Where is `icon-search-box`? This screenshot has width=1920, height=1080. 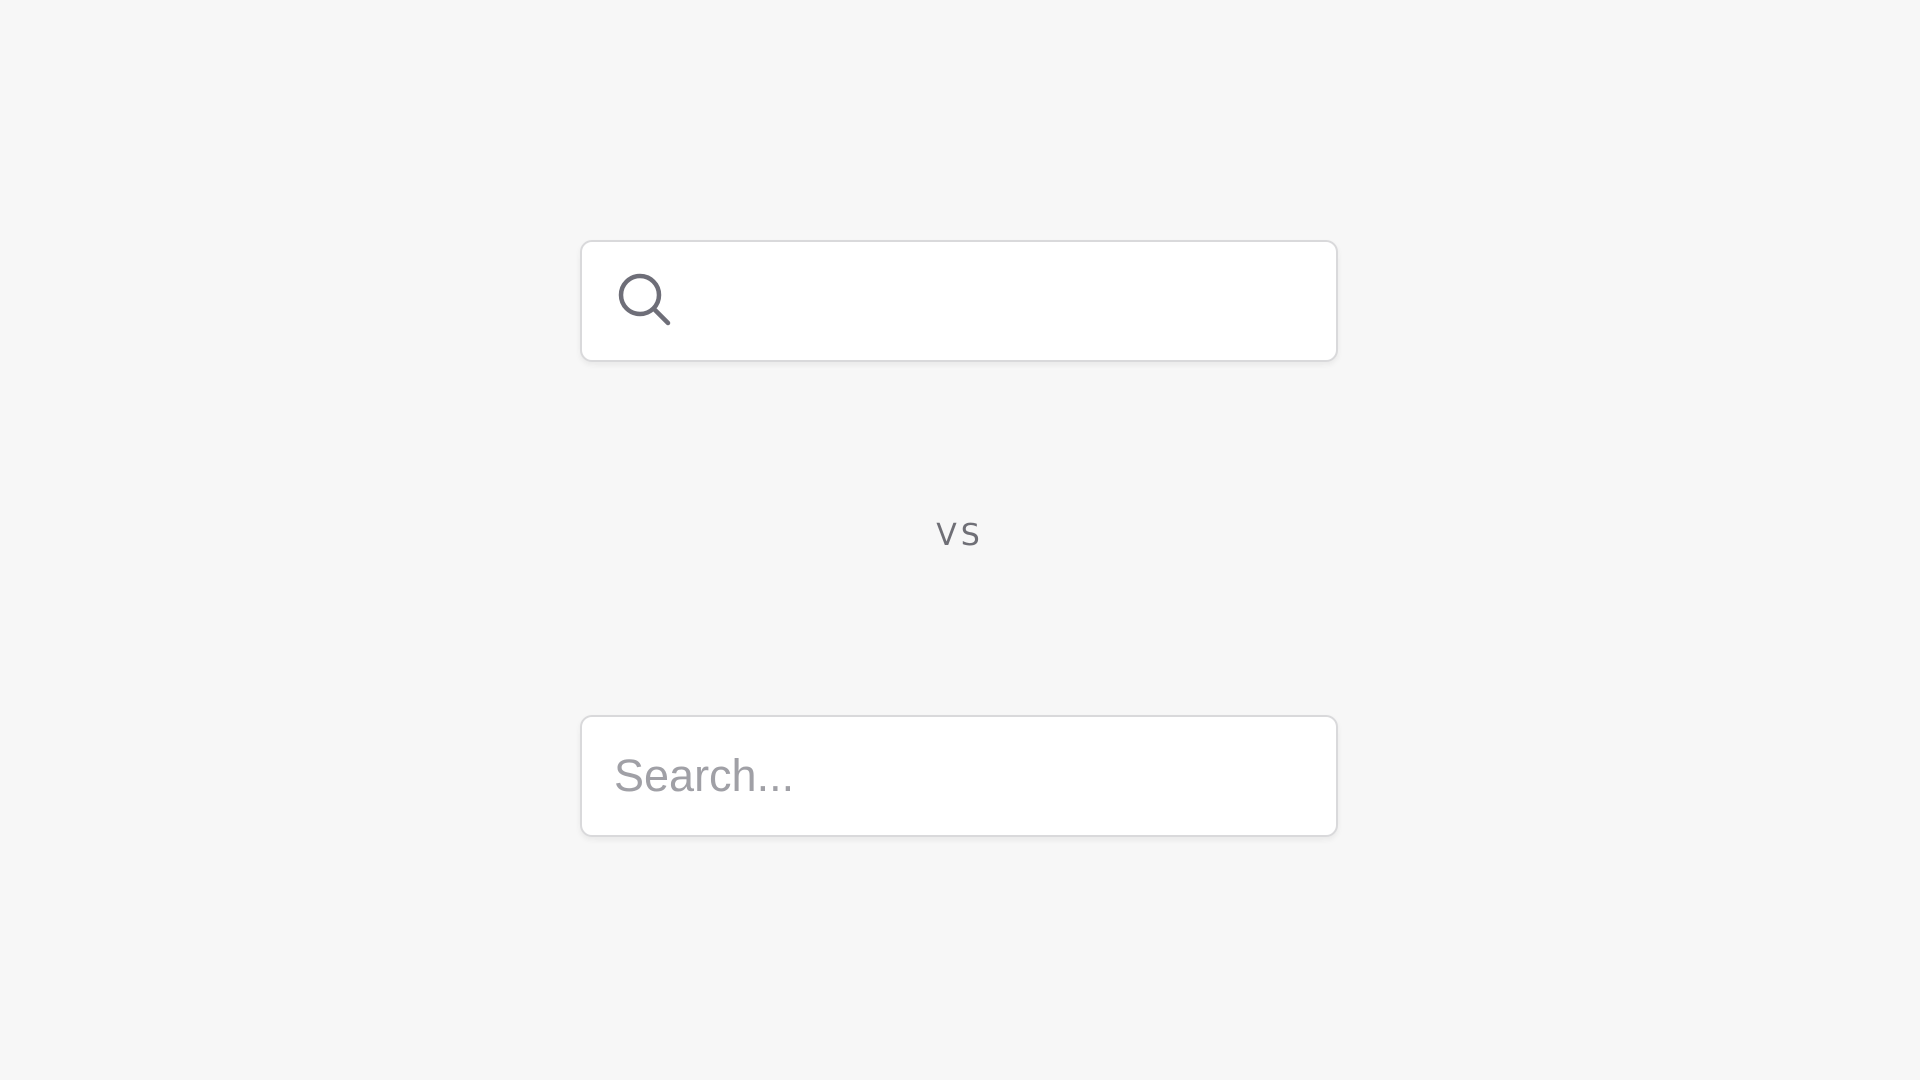 icon-search-box is located at coordinates (959, 301).